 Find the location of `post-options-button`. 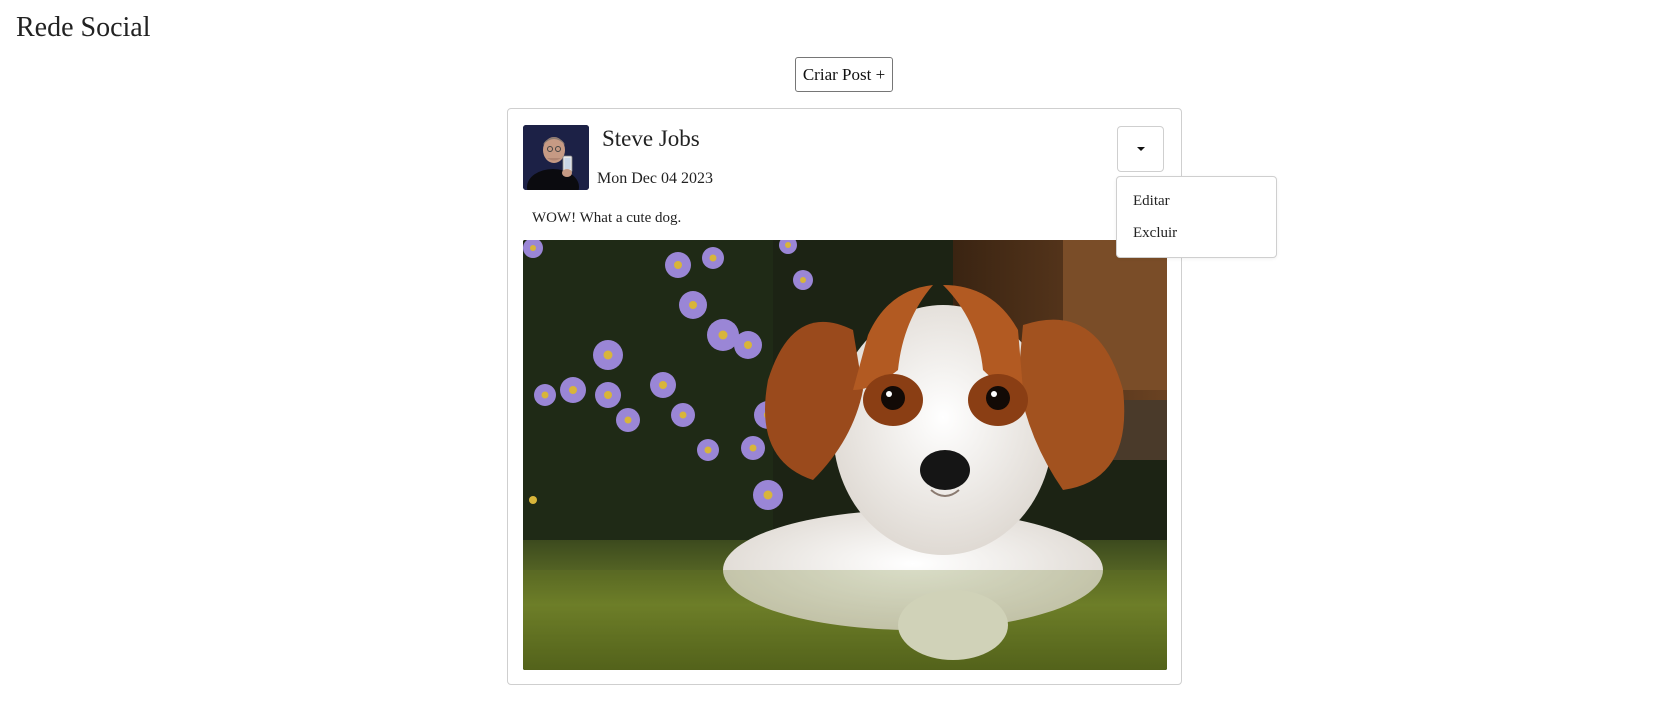

post-options-button is located at coordinates (1140, 149).